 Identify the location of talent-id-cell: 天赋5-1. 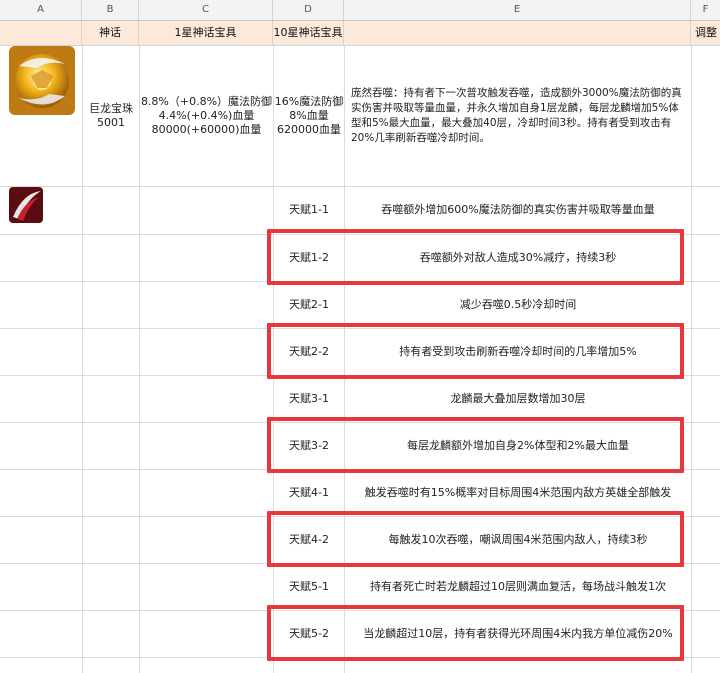
(309, 587).